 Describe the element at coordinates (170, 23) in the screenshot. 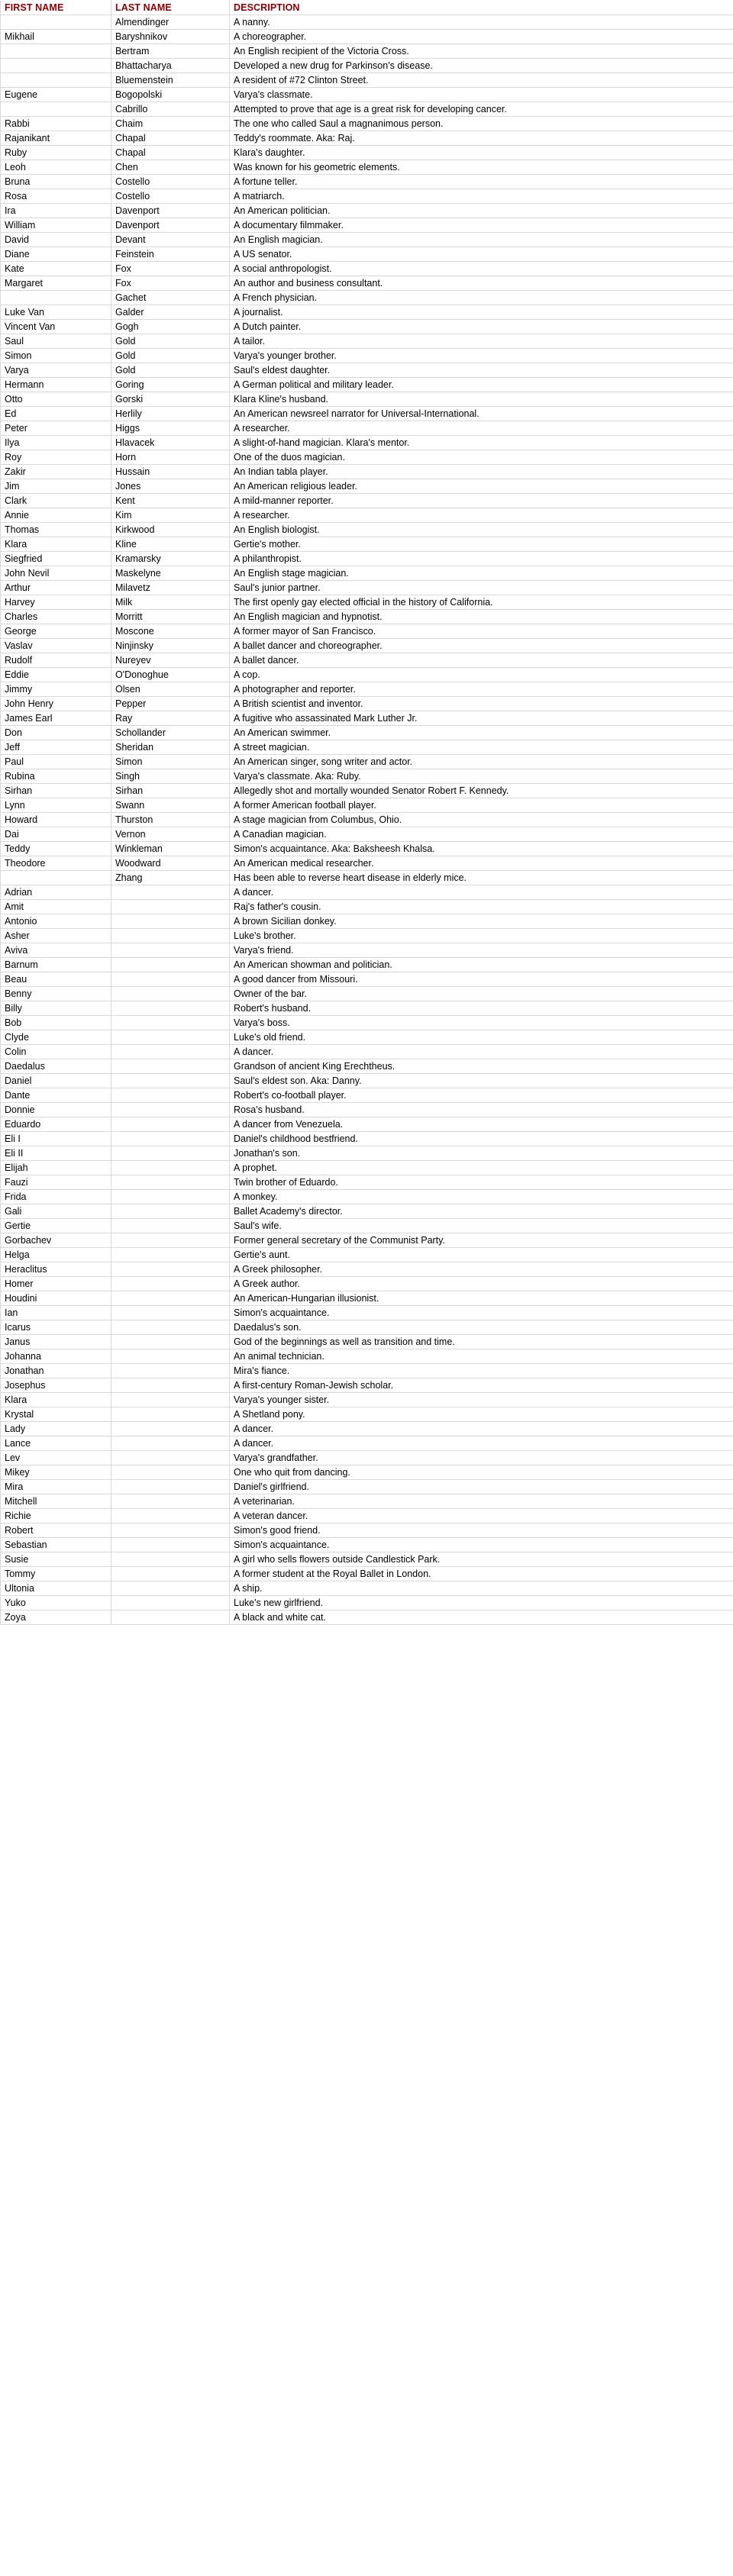

I see `cell-last-name: Almendinger` at that location.